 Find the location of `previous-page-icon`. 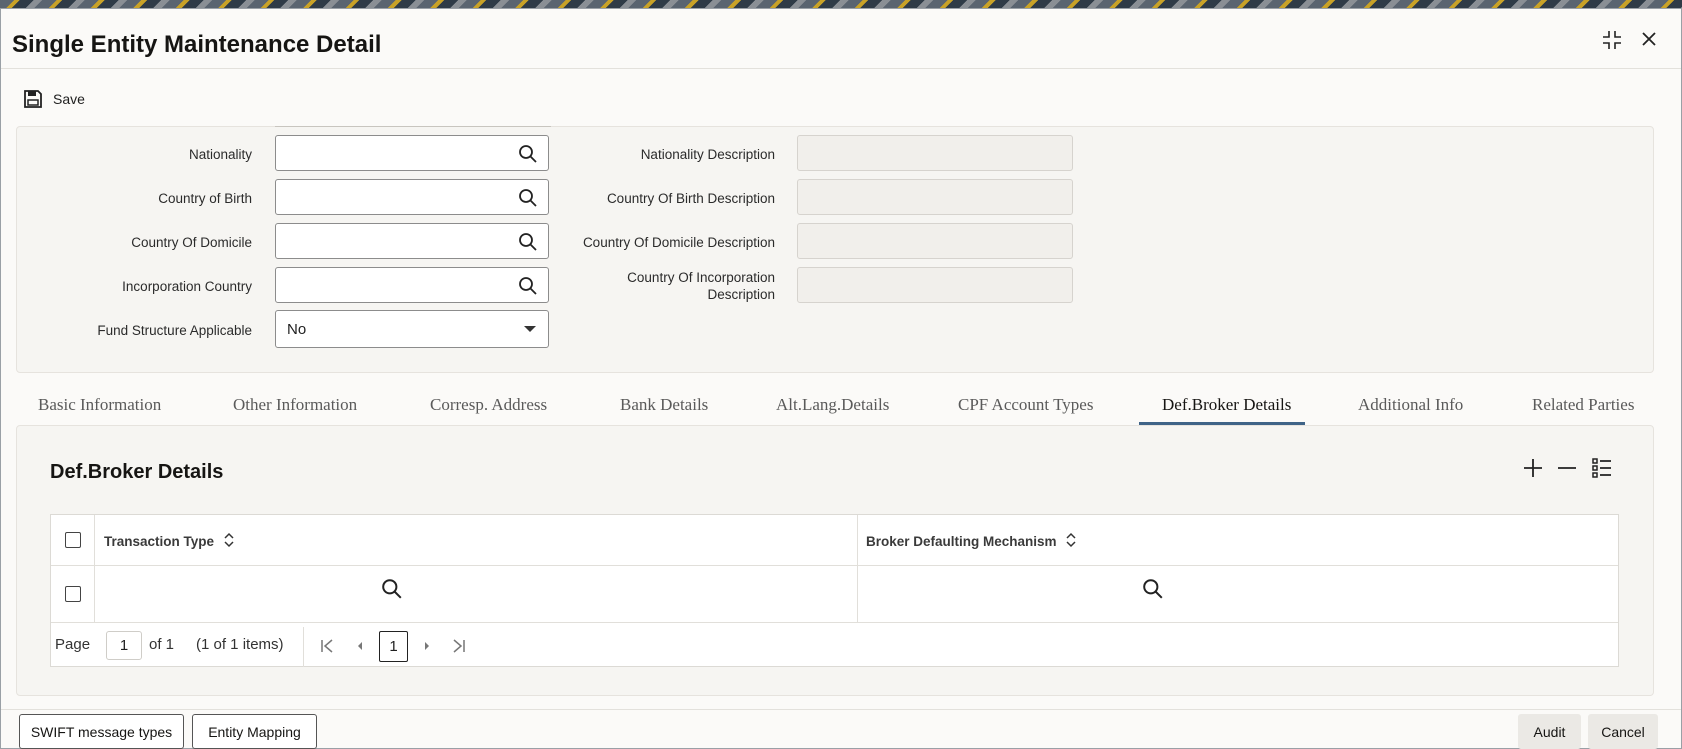

previous-page-icon is located at coordinates (360, 646).